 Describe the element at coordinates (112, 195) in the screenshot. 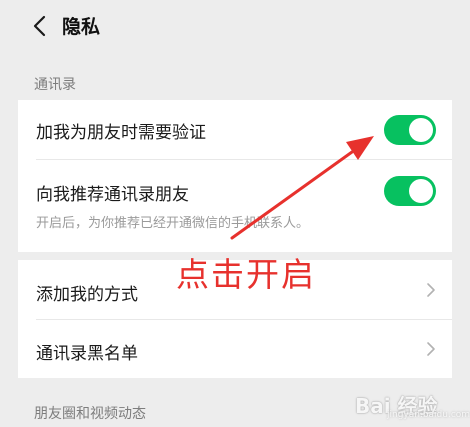

I see `recommend-label: 向我推荐通讯录朋友` at that location.